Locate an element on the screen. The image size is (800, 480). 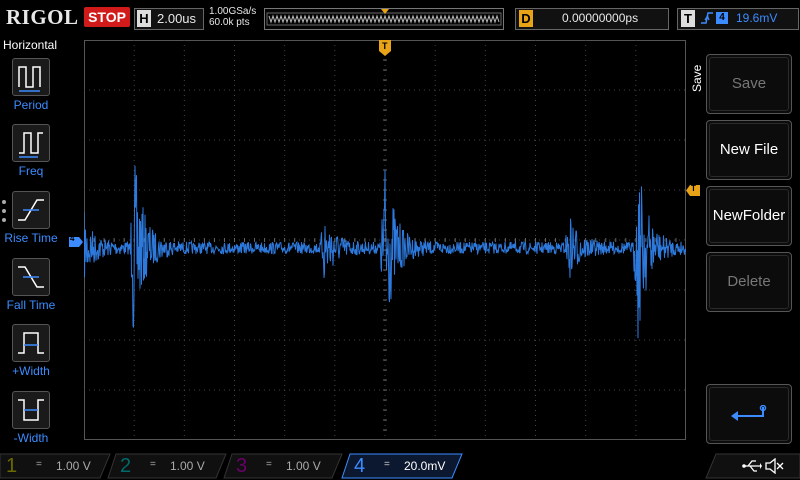
timebase-value: 2.00us is located at coordinates (177, 18).